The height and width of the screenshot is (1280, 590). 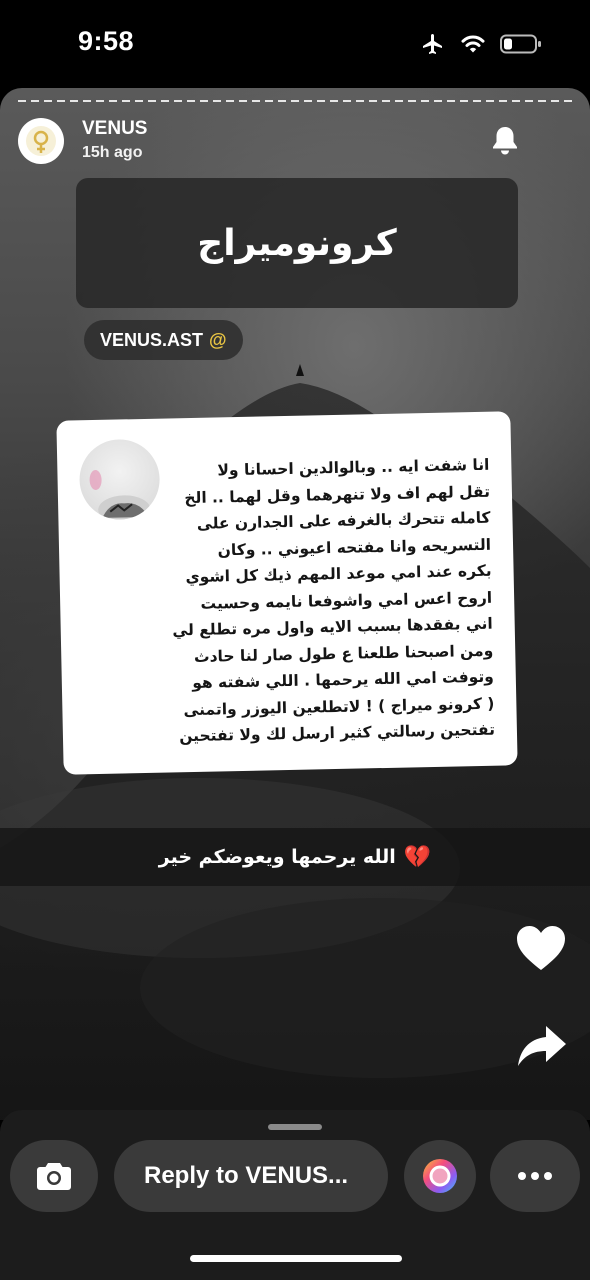 I want to click on camera-button, so click(x=54, y=1176).